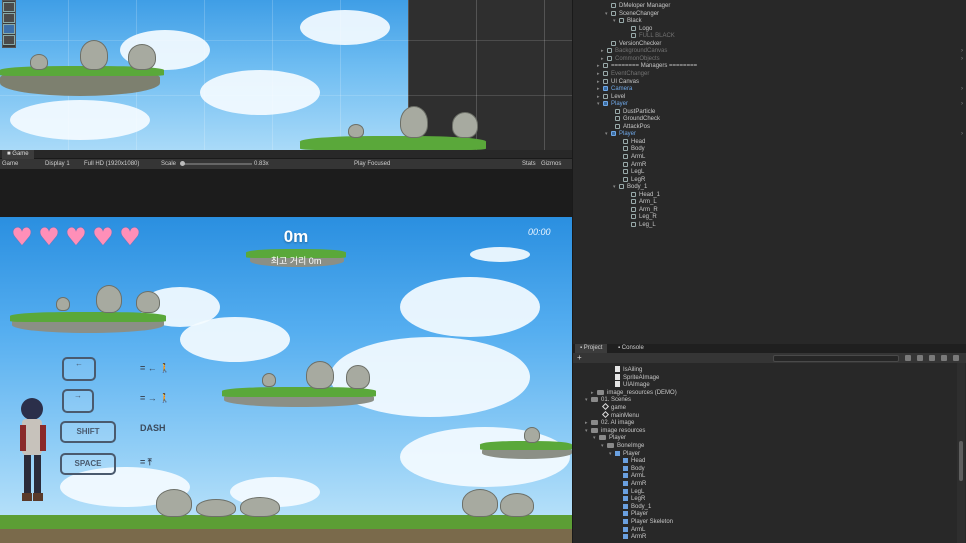  What do you see at coordinates (932, 358) in the screenshot?
I see `label-filter-icon` at bounding box center [932, 358].